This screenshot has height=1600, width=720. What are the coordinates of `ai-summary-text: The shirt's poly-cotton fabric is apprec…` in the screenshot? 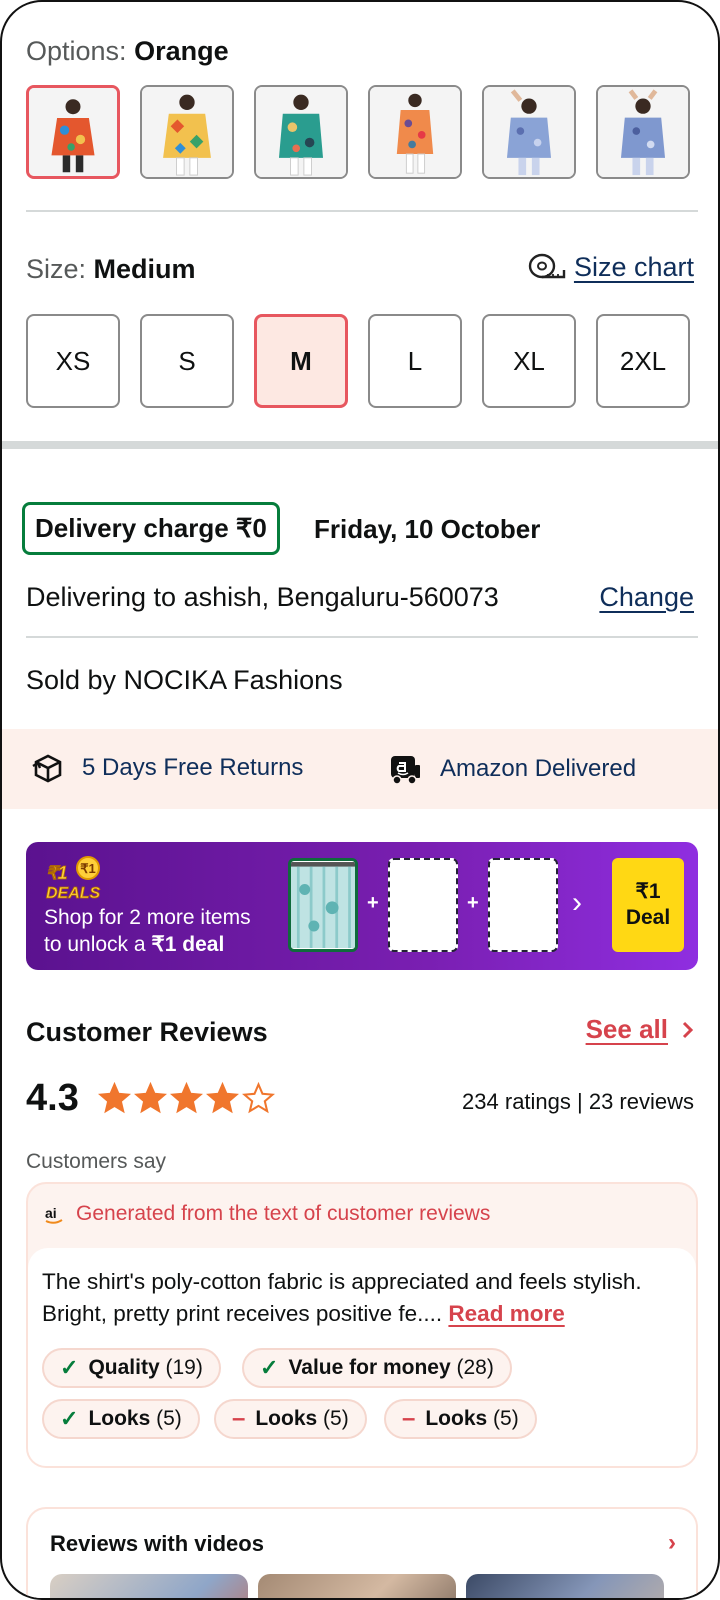 It's located at (362, 1298).